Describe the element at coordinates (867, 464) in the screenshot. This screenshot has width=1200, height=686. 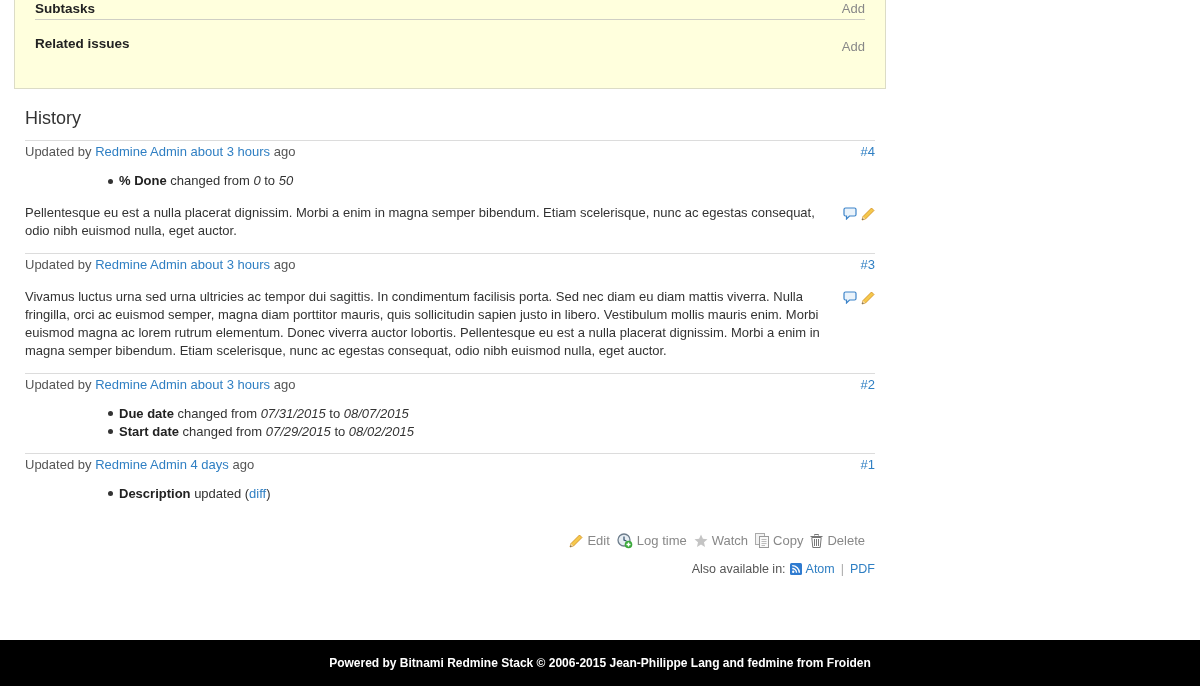
I see `journal-number-link: #1` at that location.